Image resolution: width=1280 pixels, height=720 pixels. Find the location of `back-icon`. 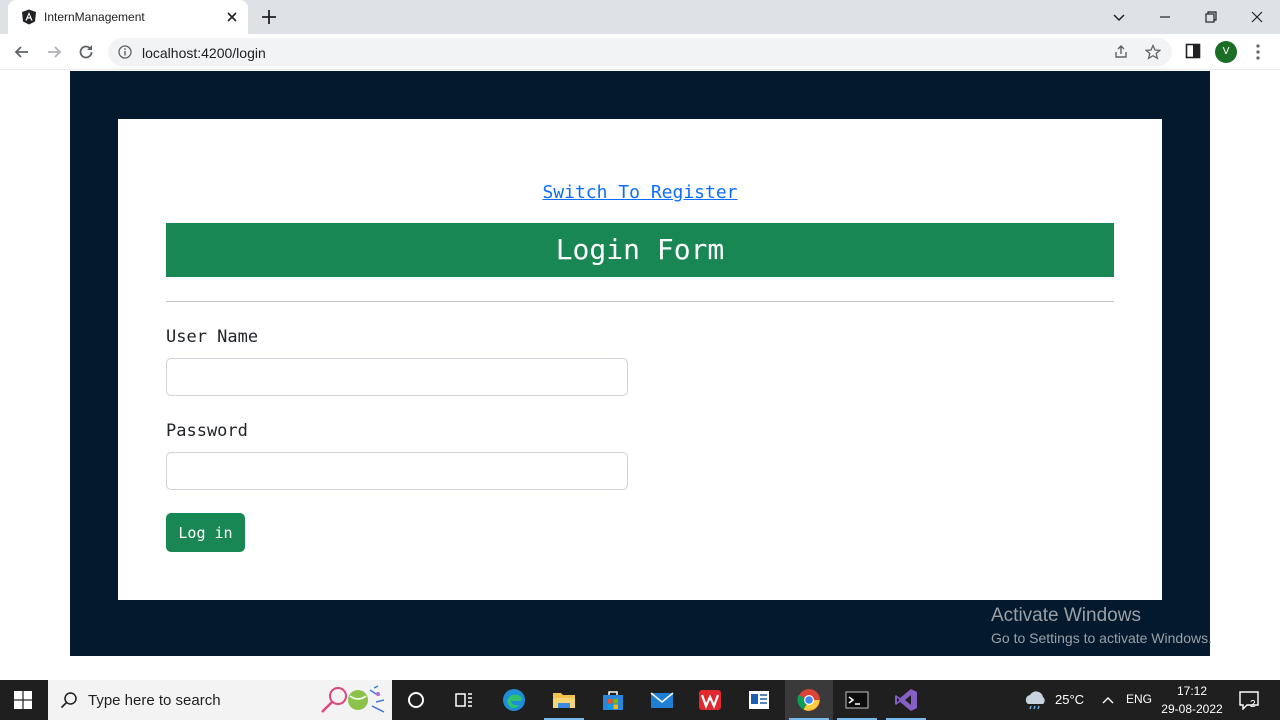

back-icon is located at coordinates (22, 52).